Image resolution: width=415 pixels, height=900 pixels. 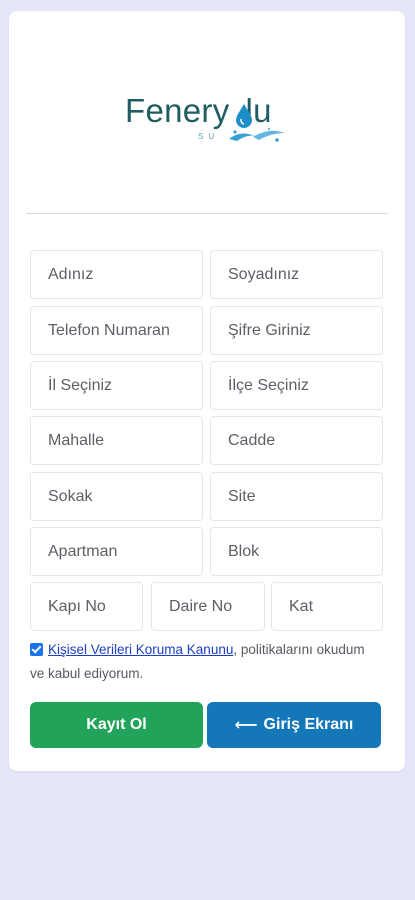 What do you see at coordinates (116, 274) in the screenshot?
I see `first-name-input: Adınız` at bounding box center [116, 274].